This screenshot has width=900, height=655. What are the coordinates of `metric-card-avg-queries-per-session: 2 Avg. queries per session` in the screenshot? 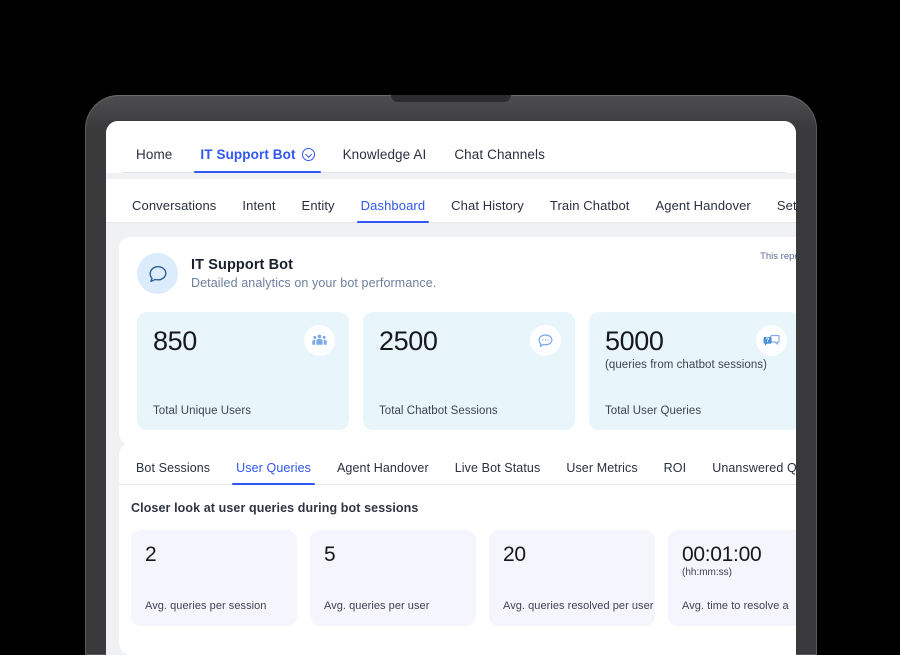 It's located at (214, 578).